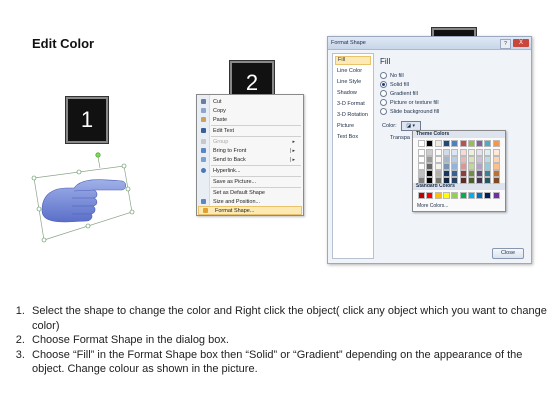  I want to click on menu-item-edit-text: Edit Text, so click(250, 130).